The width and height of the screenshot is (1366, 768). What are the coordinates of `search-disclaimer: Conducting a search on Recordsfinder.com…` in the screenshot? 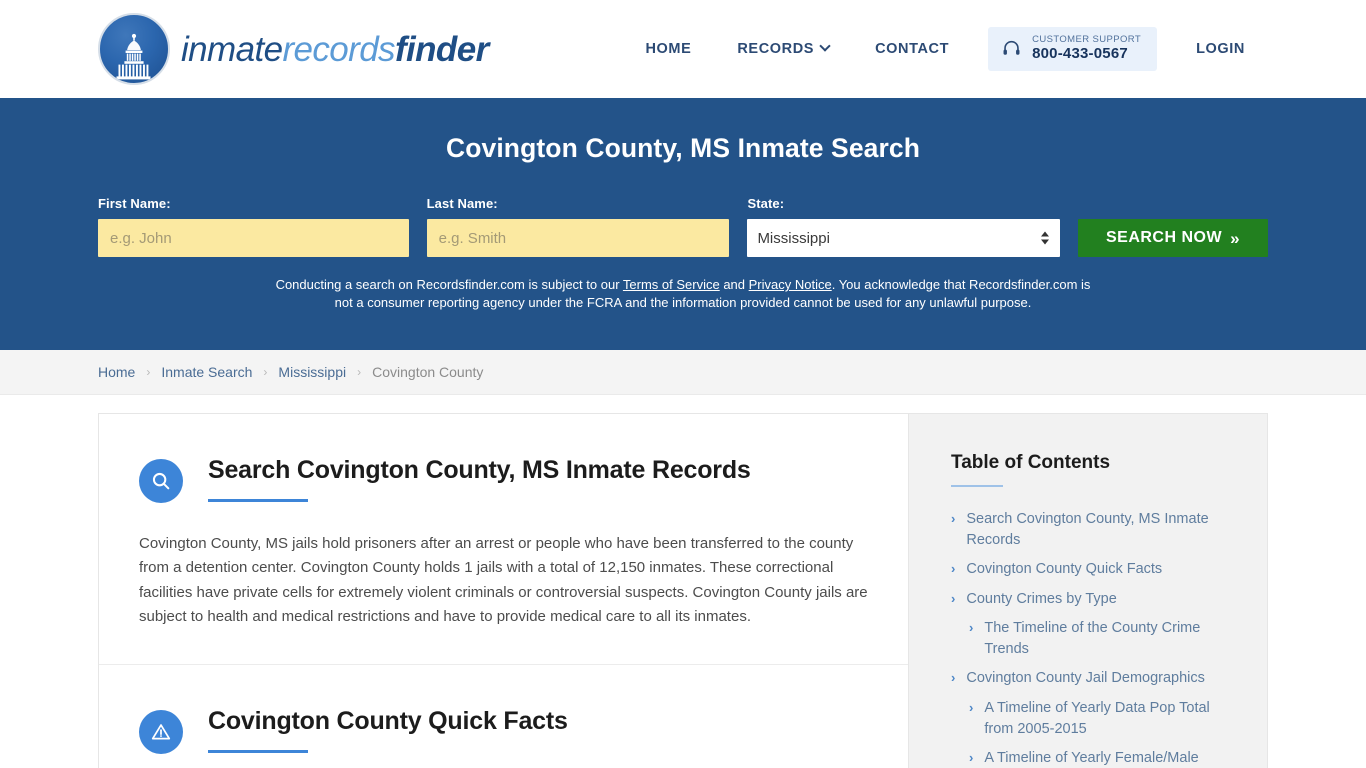 It's located at (683, 294).